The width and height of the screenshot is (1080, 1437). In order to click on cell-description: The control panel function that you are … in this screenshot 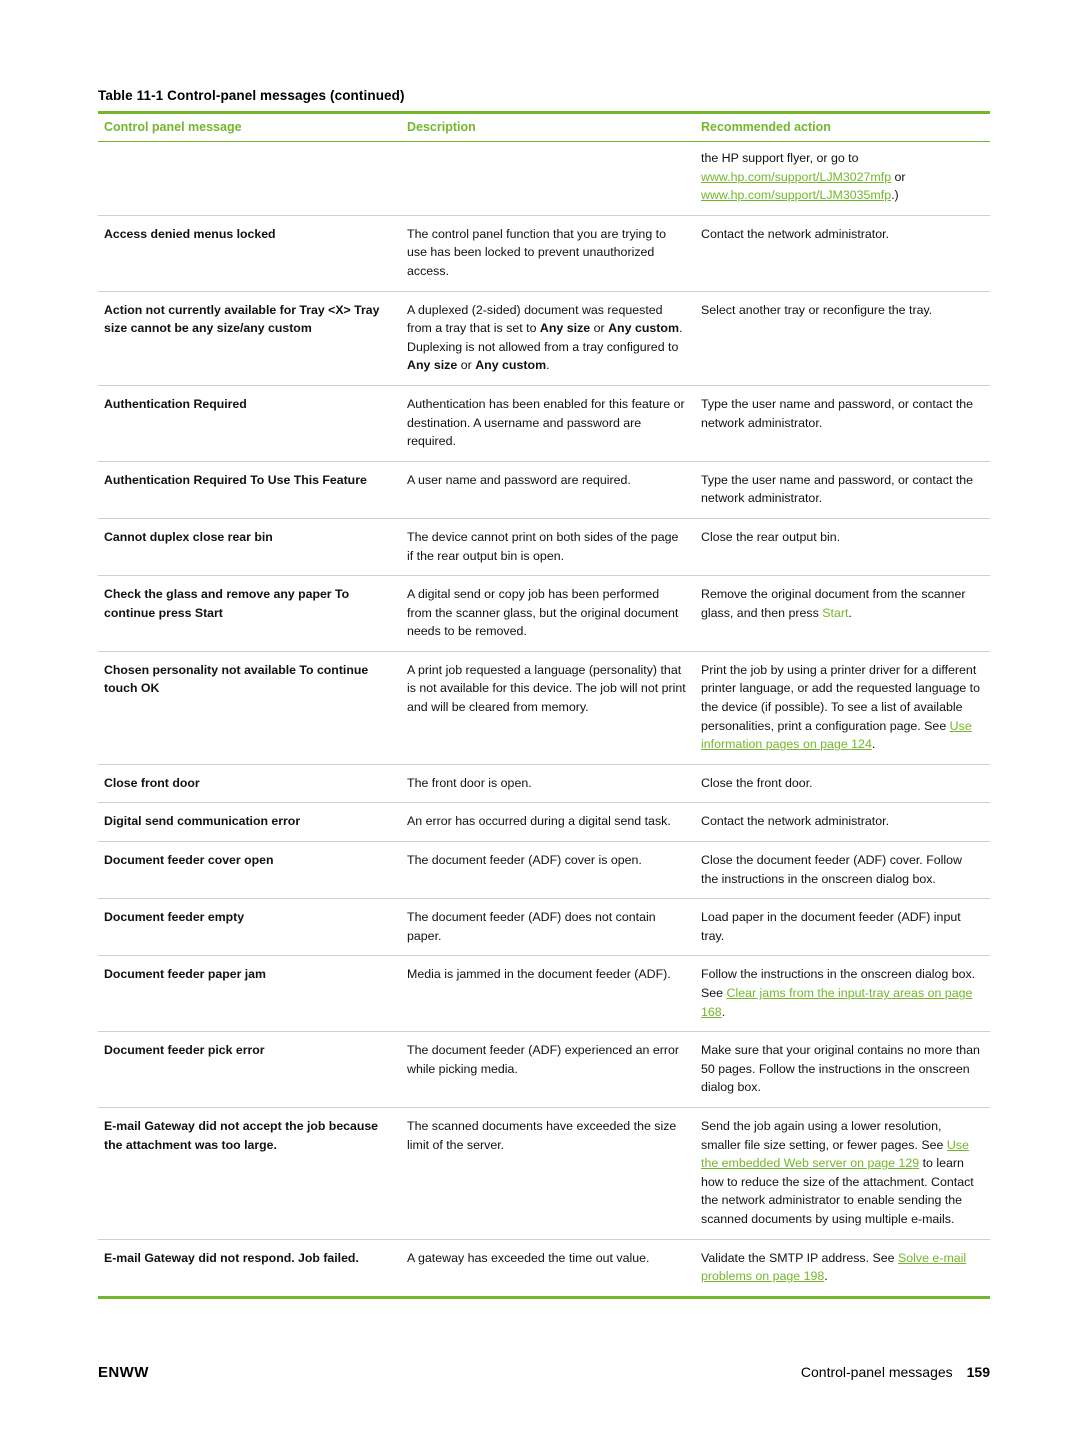, I will do `click(548, 253)`.